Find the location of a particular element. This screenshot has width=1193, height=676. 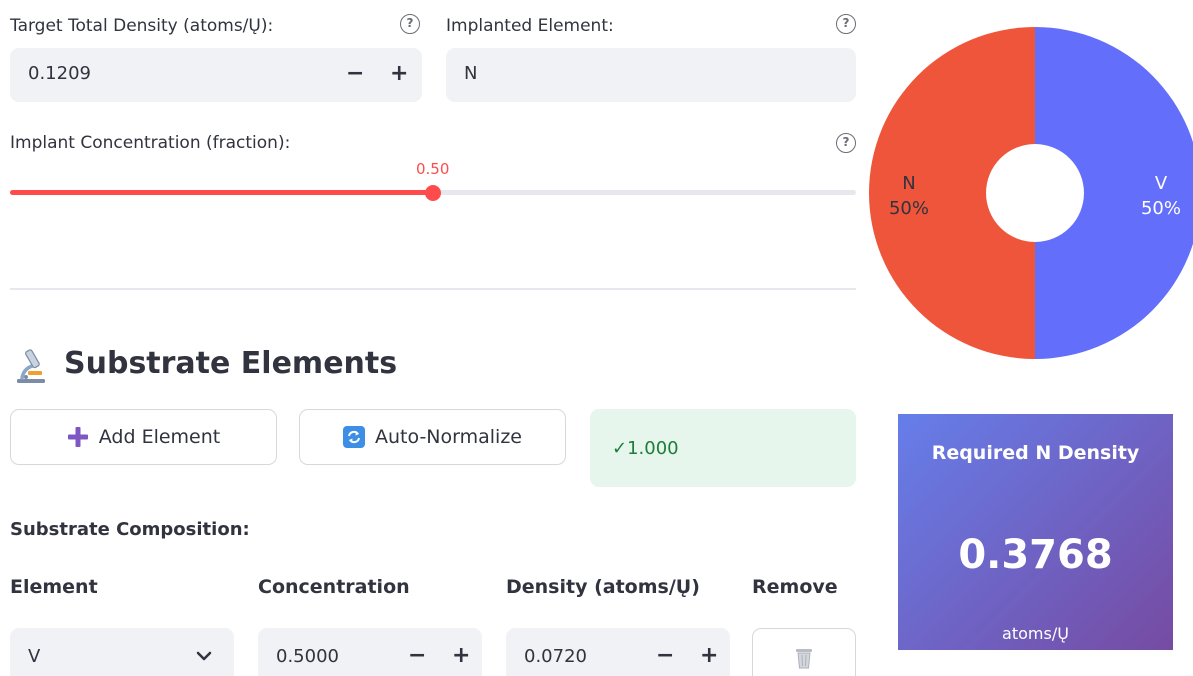

implanted-element-input: N is located at coordinates (651, 75).